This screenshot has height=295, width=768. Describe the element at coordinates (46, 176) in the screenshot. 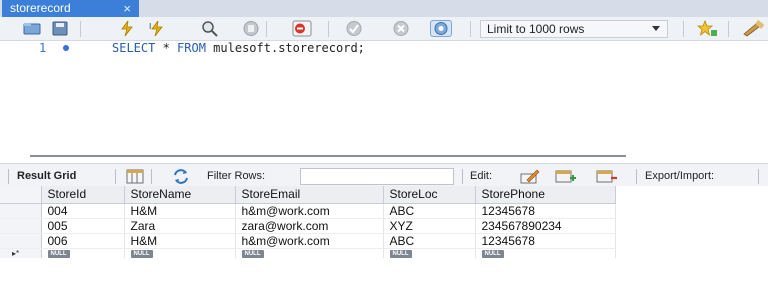

I see `result-grid-tab: Result Grid` at that location.